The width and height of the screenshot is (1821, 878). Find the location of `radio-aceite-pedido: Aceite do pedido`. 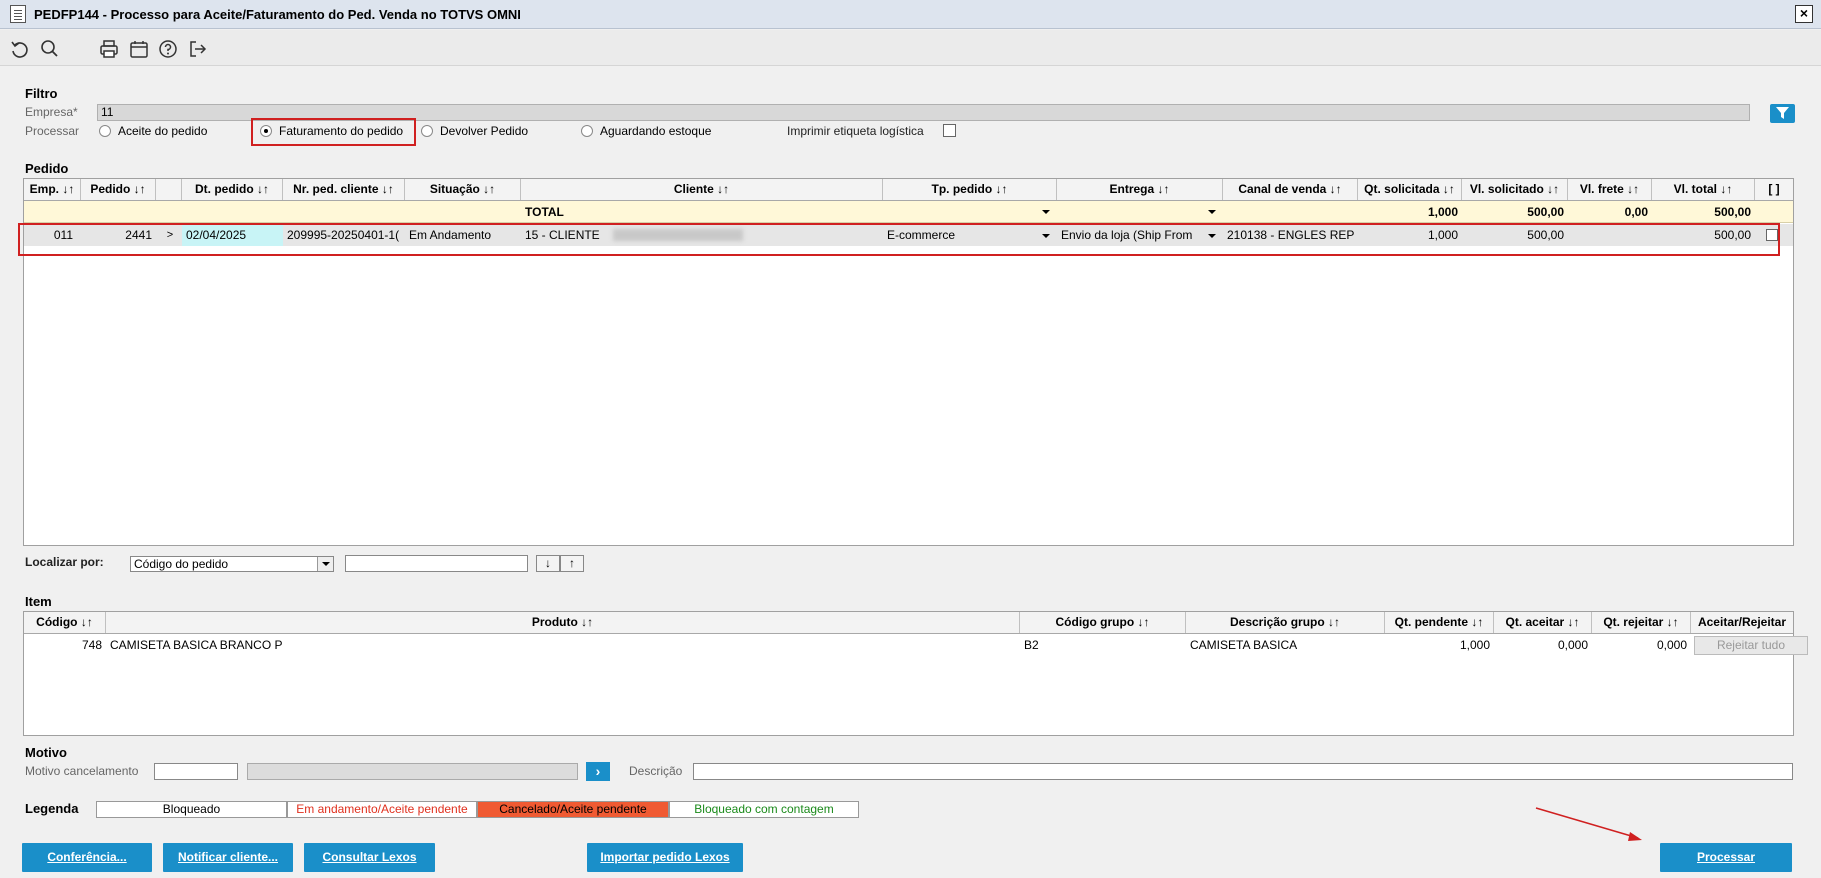

radio-aceite-pedido: Aceite do pedido is located at coordinates (153, 131).